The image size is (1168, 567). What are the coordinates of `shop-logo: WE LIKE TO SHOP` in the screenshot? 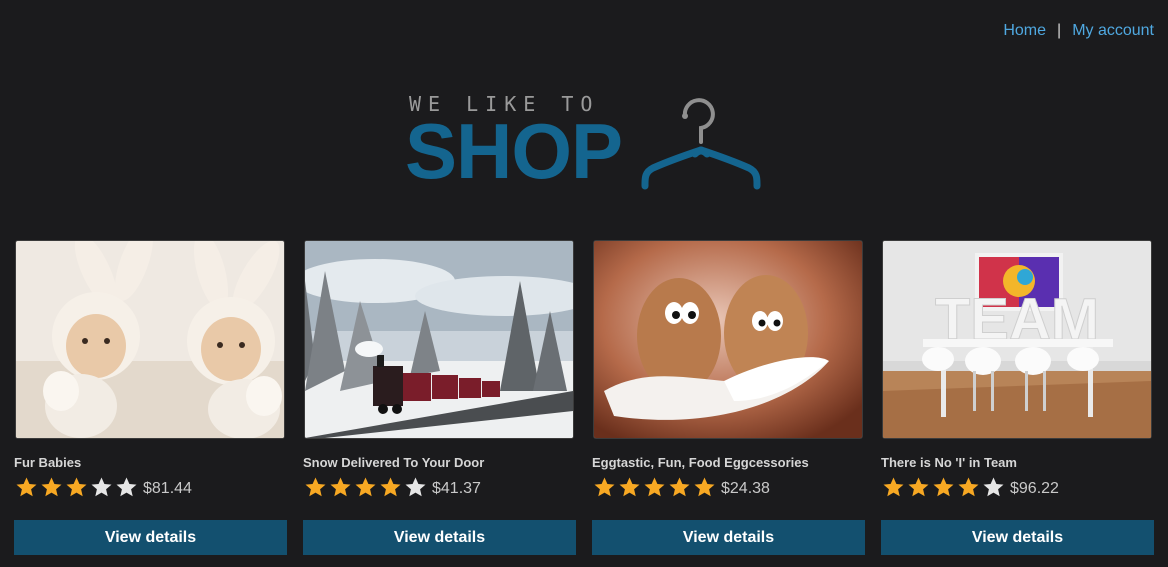 It's located at (585, 142).